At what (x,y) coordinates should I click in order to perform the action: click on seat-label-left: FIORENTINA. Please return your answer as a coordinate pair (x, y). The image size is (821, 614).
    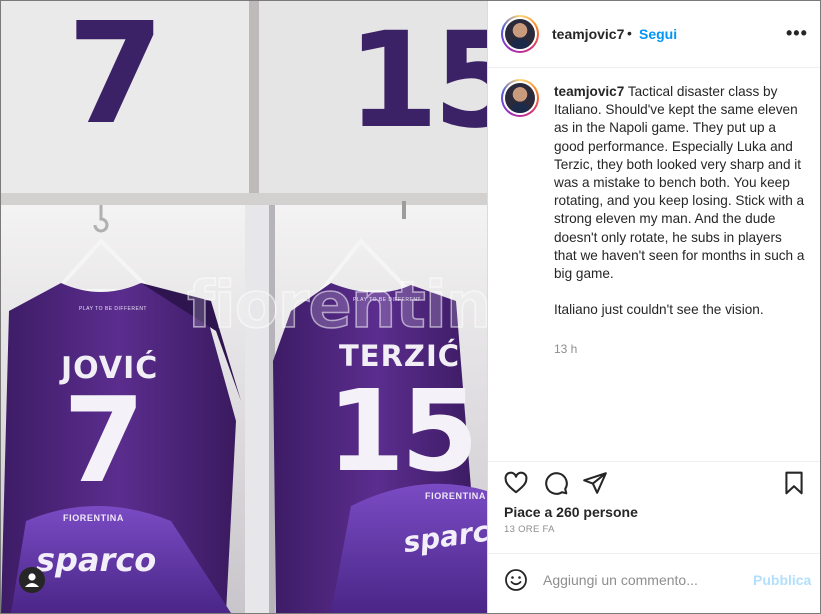
    Looking at the image, I should click on (93, 518).